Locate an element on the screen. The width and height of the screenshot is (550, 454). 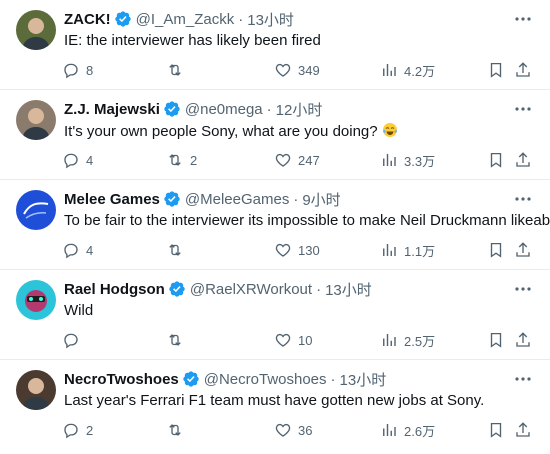
user-handle: @MeleeGames is located at coordinates (237, 199).